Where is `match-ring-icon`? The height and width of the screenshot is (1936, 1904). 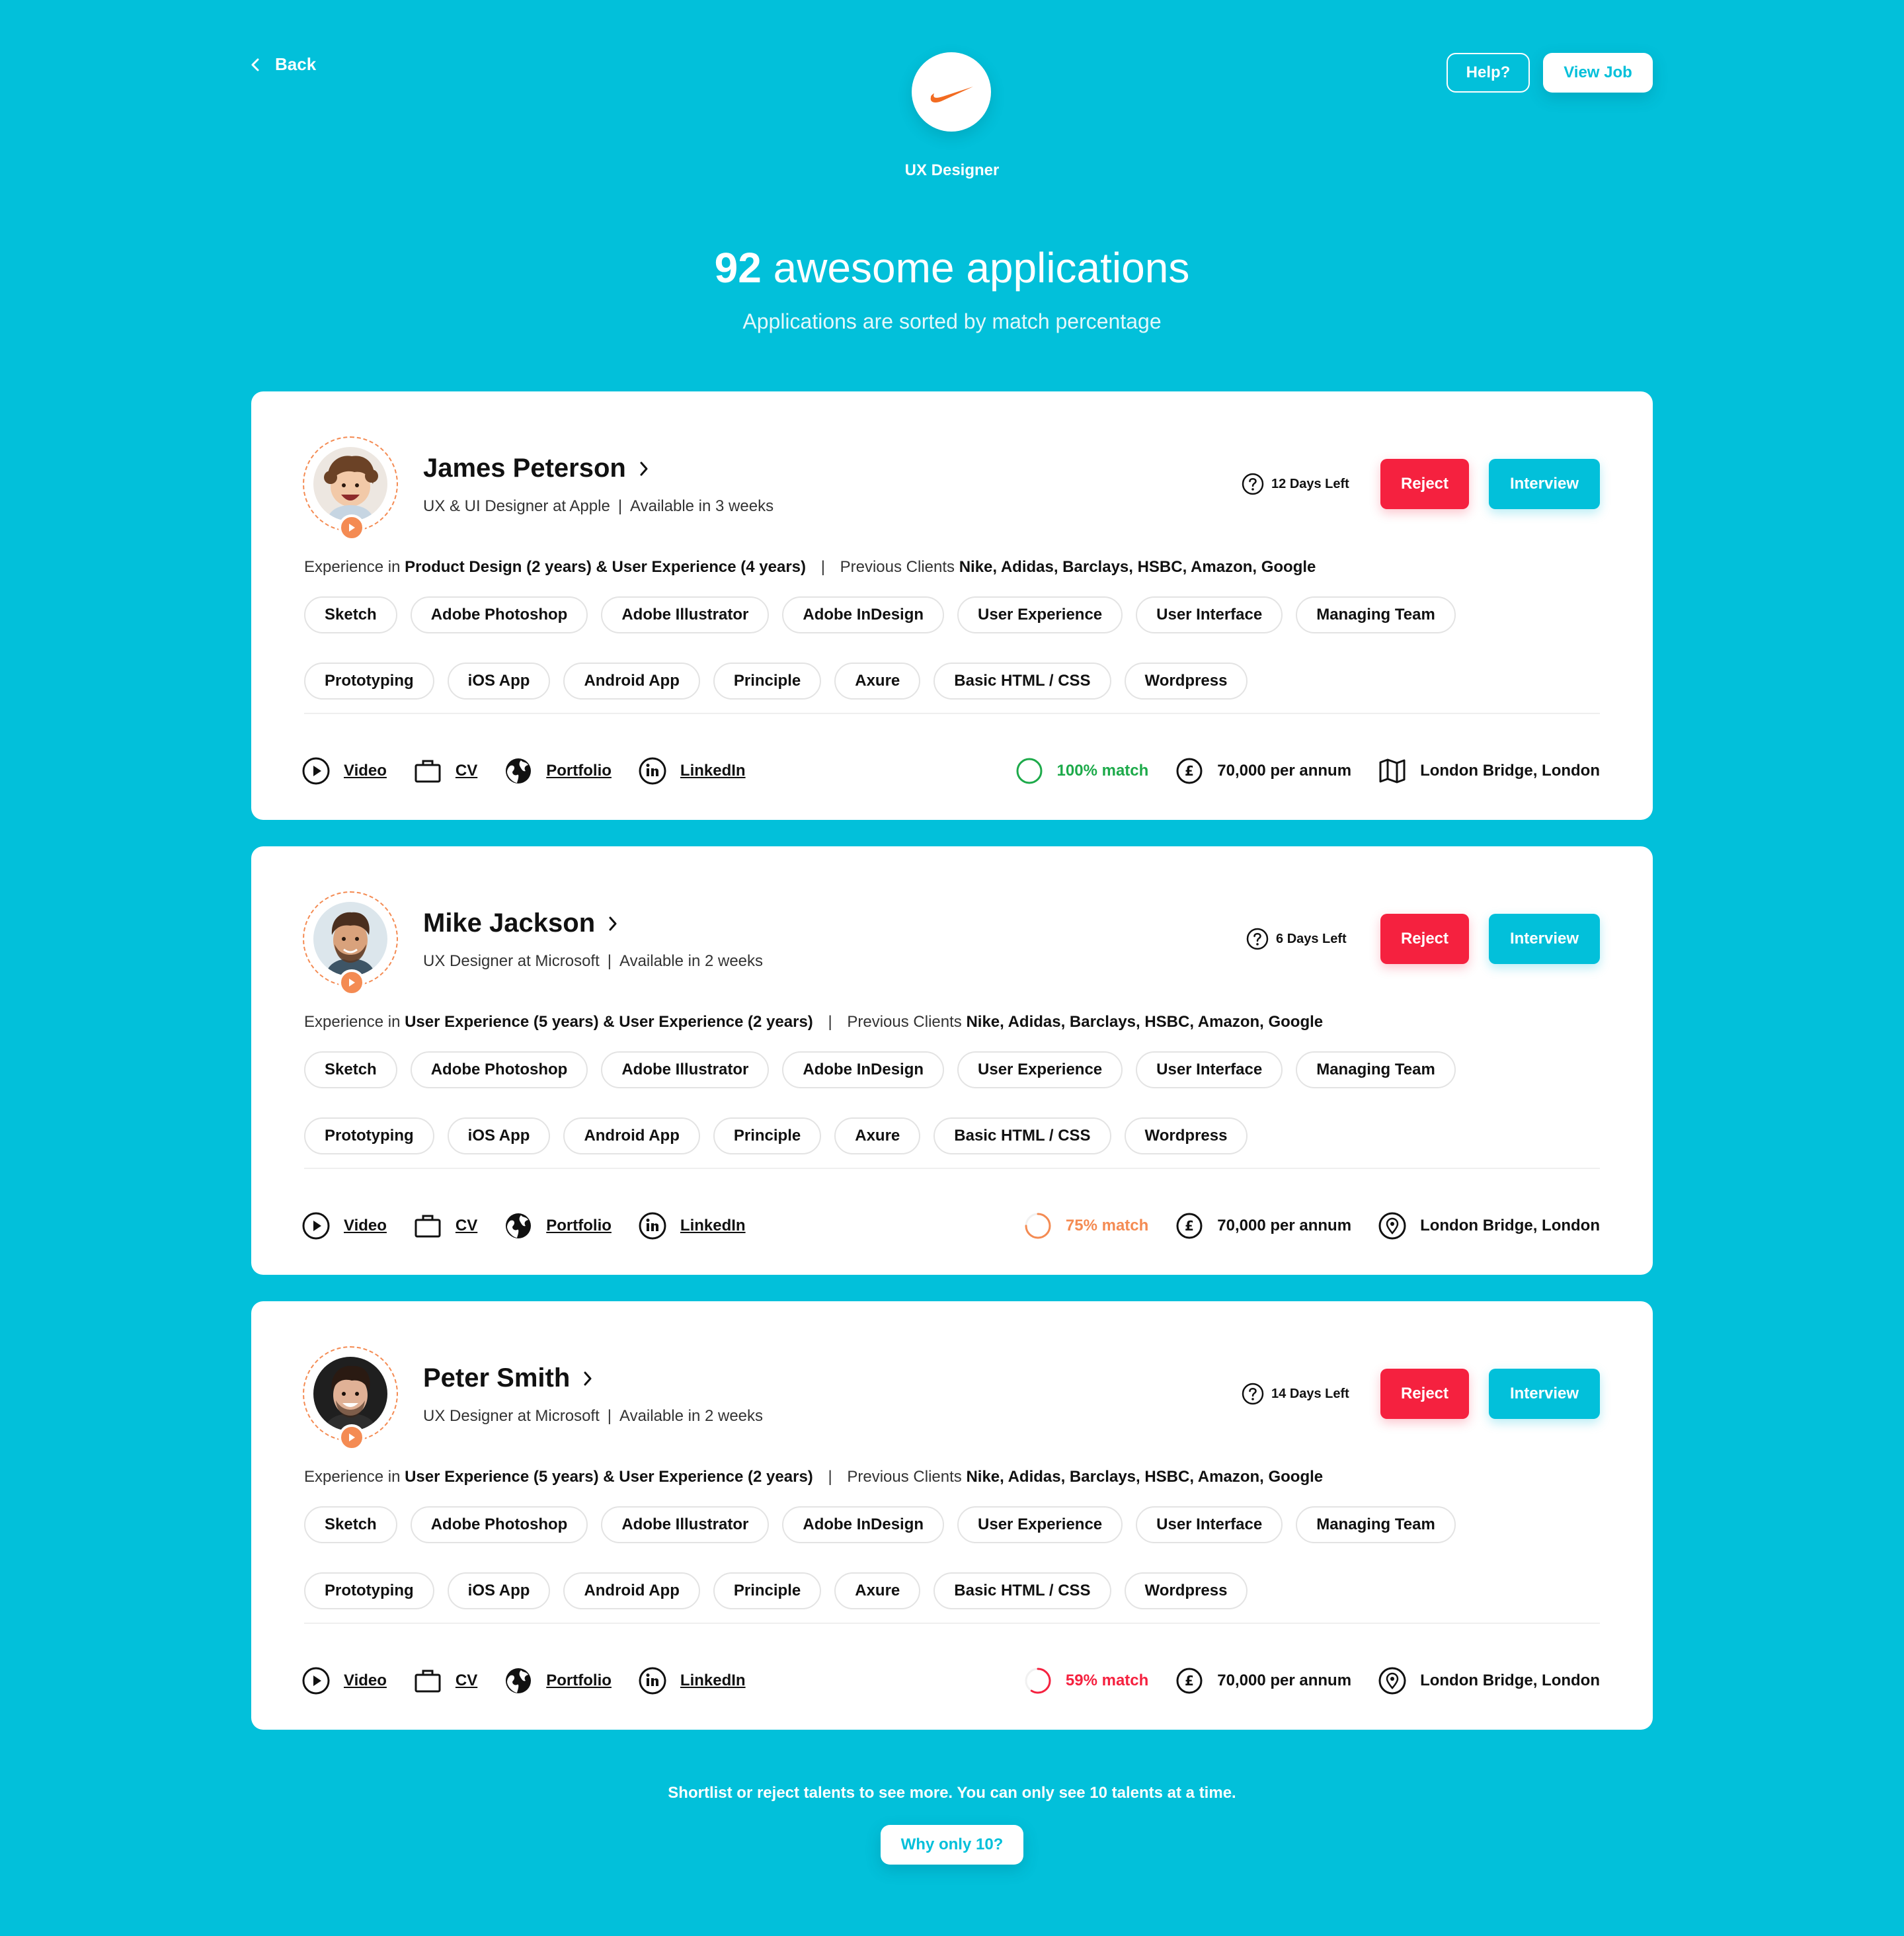 match-ring-icon is located at coordinates (1038, 1226).